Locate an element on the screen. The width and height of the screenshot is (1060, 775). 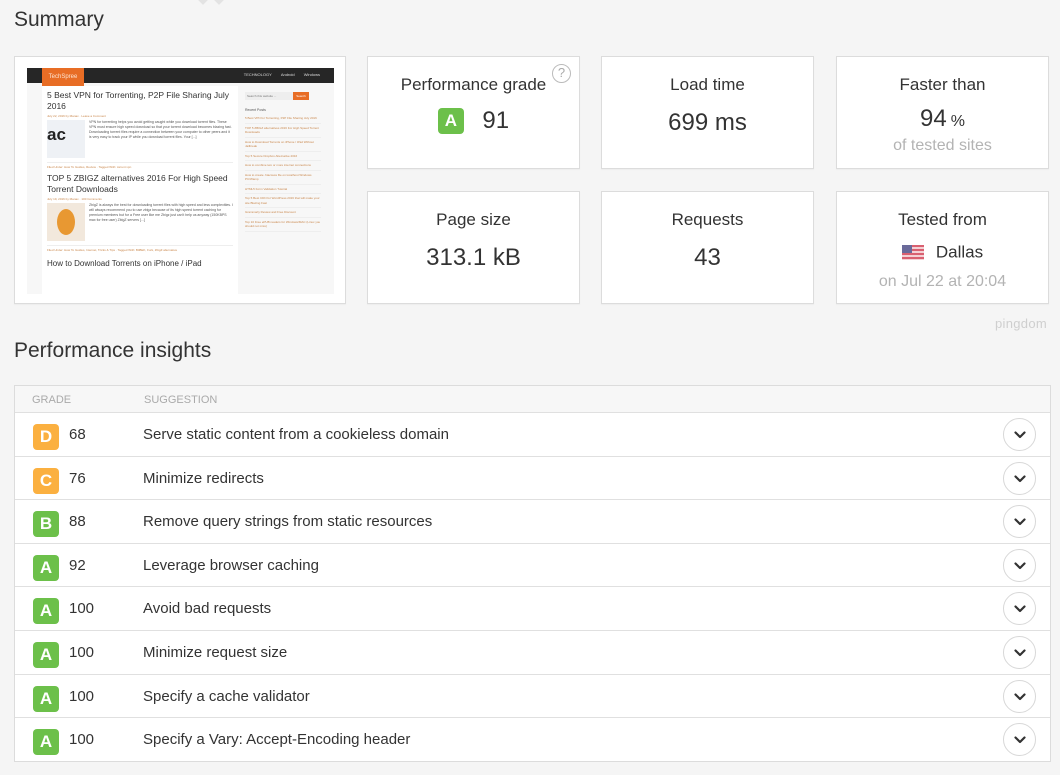
insight-score: 68 is located at coordinates (77, 434).